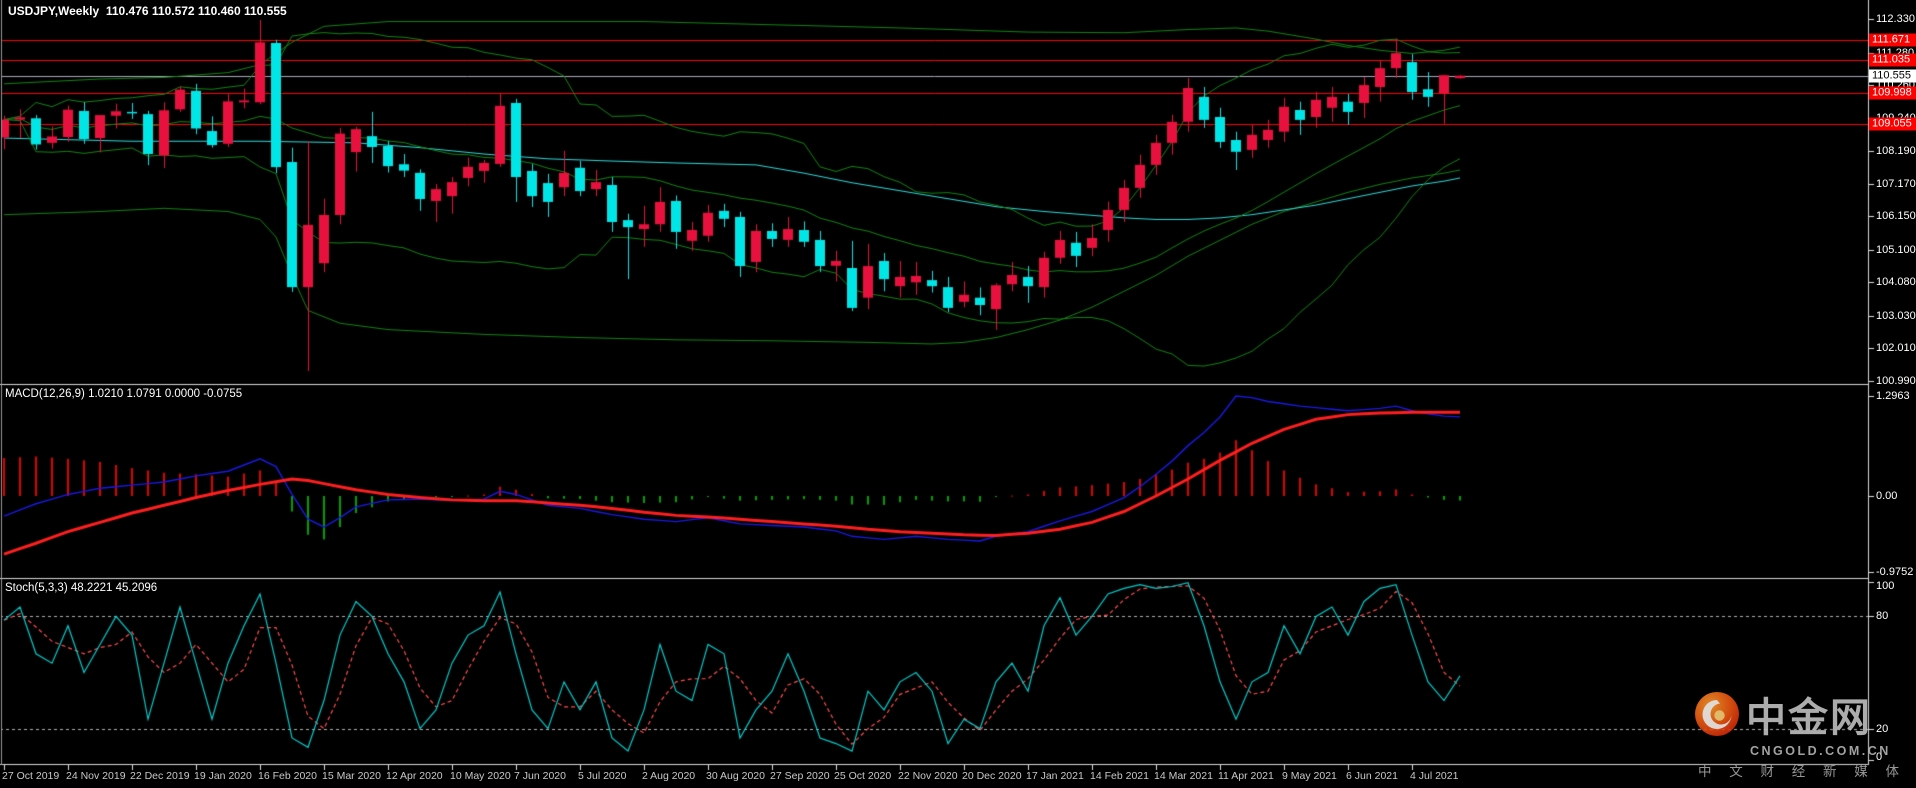  I want to click on watermark-tagline-text: 中 文 财 经 新 媒 体, so click(1801, 771).